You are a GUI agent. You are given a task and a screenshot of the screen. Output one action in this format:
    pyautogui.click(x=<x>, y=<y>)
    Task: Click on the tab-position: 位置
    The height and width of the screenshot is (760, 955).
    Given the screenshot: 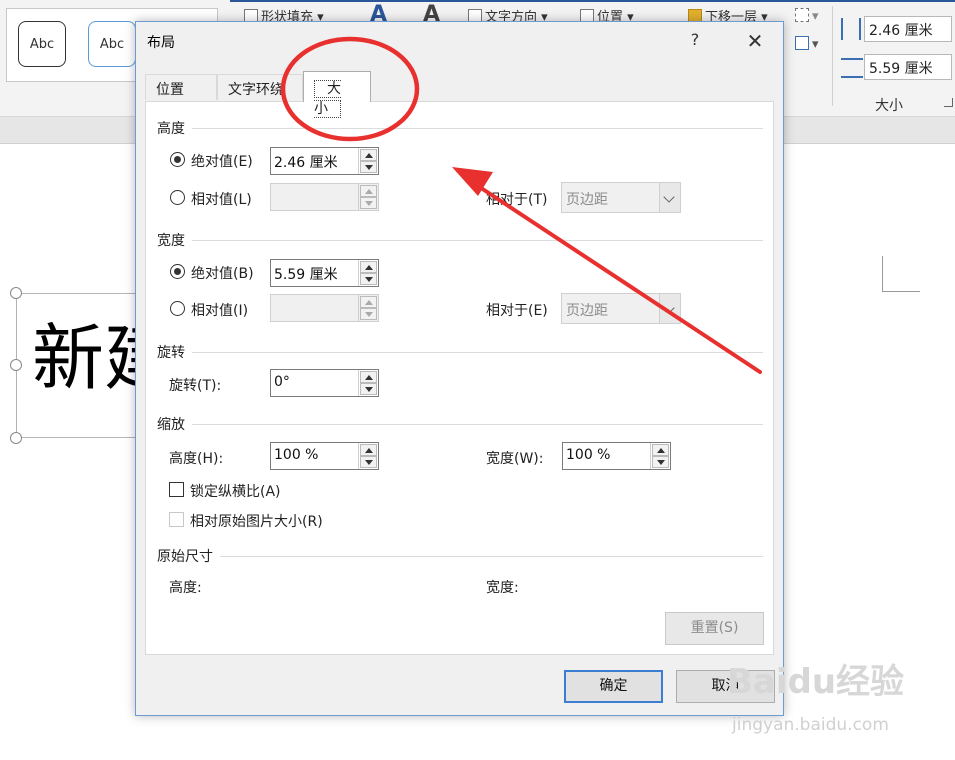 What is the action you would take?
    pyautogui.click(x=181, y=87)
    